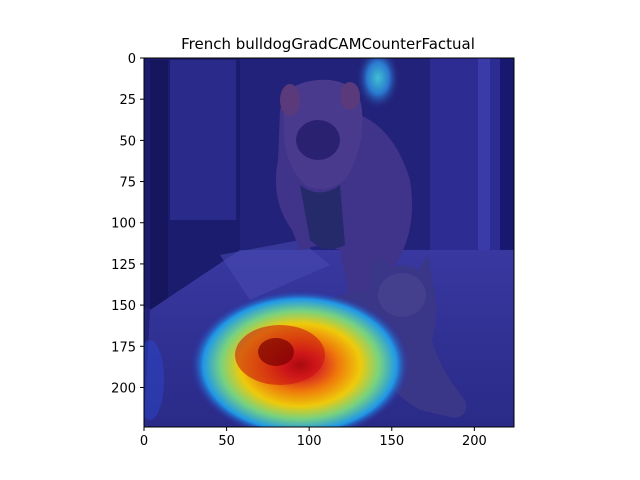  What do you see at coordinates (127, 141) in the screenshot?
I see `y-tick-label: 50` at bounding box center [127, 141].